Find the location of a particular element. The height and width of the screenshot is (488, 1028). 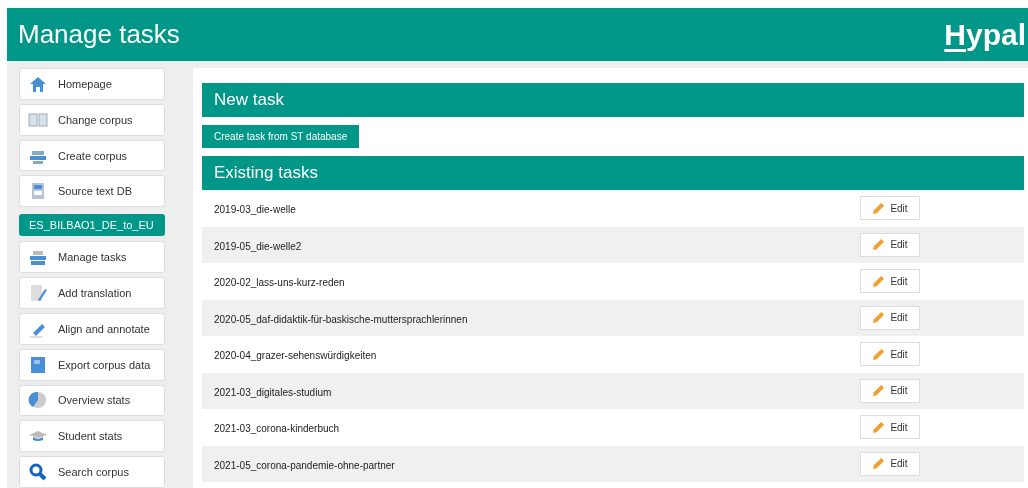

book-icon is located at coordinates (38, 364).